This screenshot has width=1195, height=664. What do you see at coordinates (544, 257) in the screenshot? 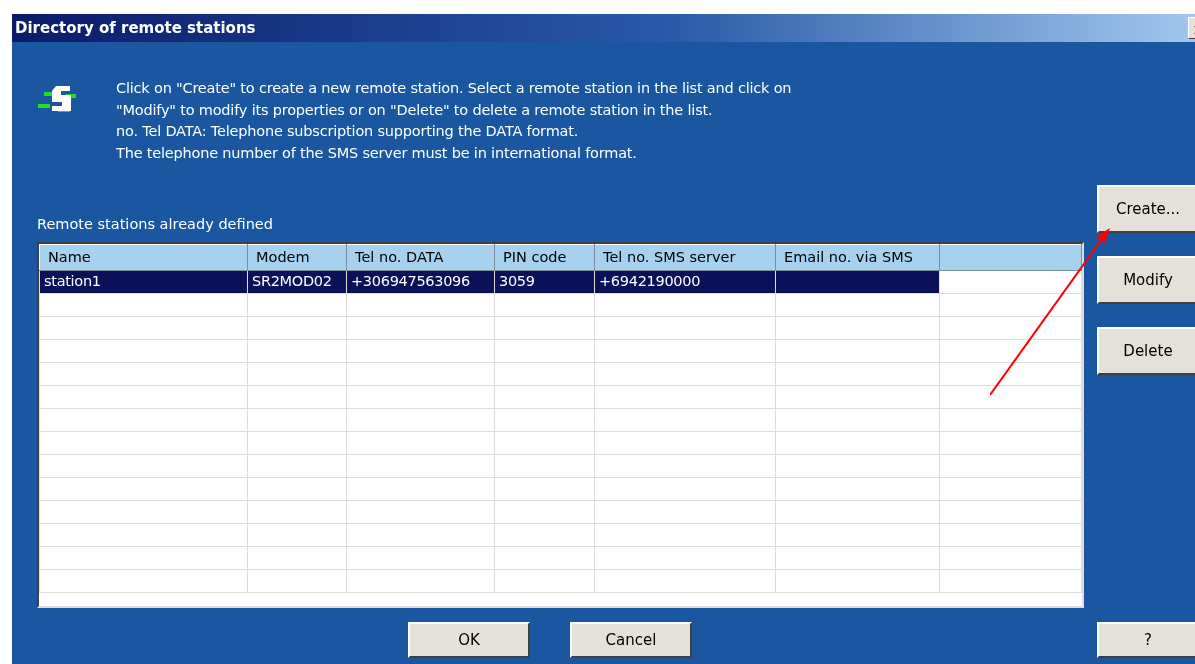
I see `column-header: PIN code` at bounding box center [544, 257].